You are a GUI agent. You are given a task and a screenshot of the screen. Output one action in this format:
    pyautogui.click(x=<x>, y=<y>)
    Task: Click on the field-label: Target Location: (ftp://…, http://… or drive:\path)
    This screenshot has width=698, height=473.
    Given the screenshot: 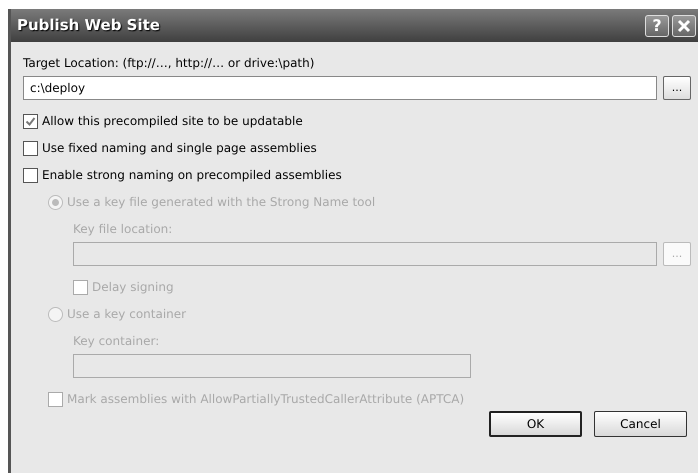 What is the action you would take?
    pyautogui.click(x=168, y=63)
    